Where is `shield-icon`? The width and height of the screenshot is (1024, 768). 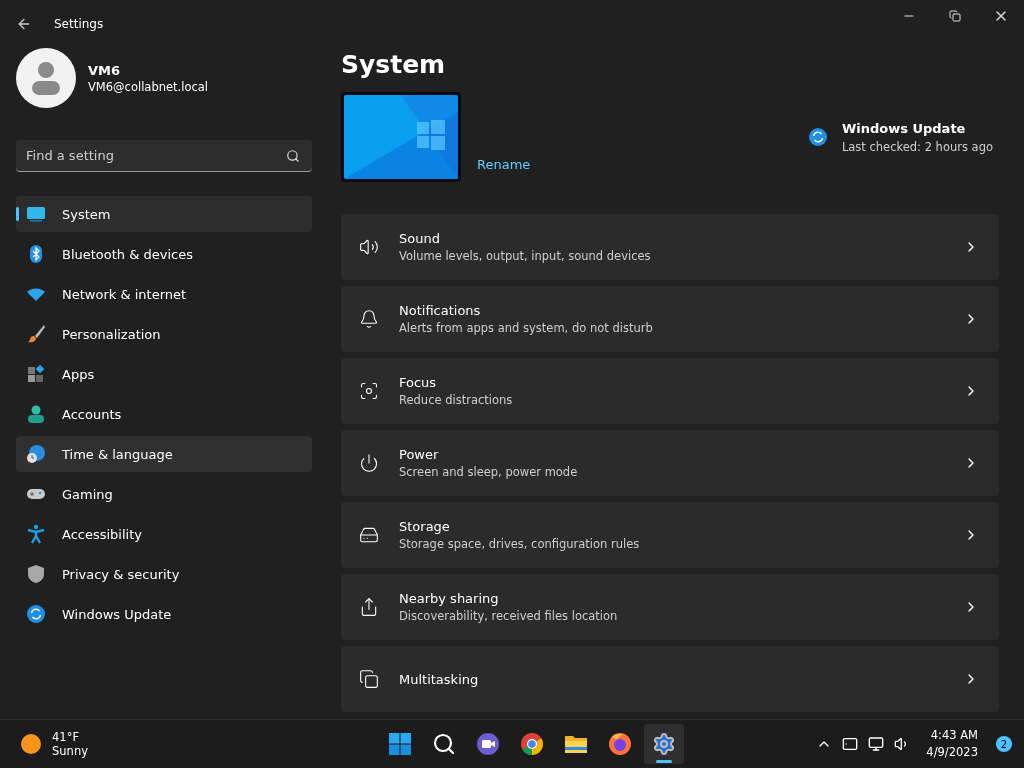 shield-icon is located at coordinates (36, 574).